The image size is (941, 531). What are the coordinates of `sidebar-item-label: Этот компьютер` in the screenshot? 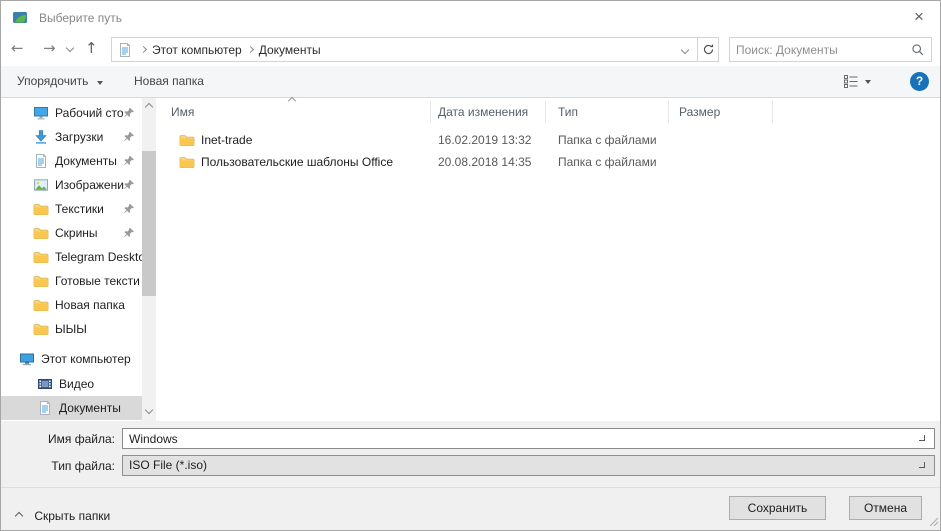 It's located at (86, 359).